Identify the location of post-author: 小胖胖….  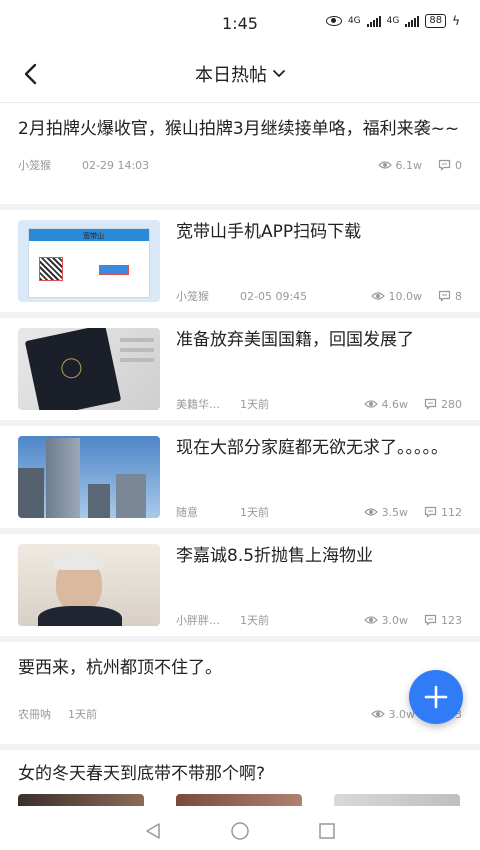
(198, 620).